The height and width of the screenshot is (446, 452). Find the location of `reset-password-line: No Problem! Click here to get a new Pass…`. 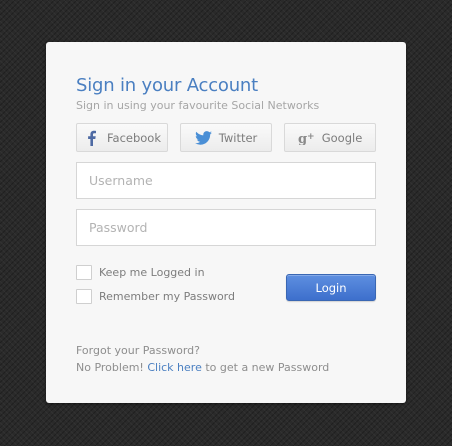

reset-password-line: No Problem! Click here to get a new Pass… is located at coordinates (202, 367).